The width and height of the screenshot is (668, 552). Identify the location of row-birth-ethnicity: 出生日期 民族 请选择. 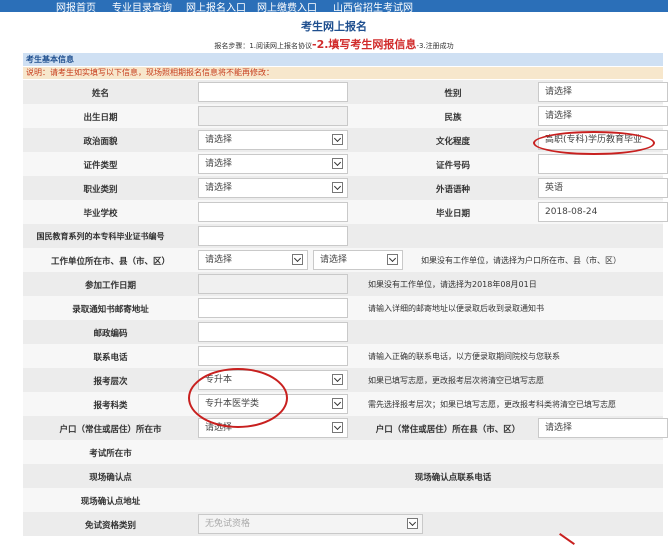
(345, 116).